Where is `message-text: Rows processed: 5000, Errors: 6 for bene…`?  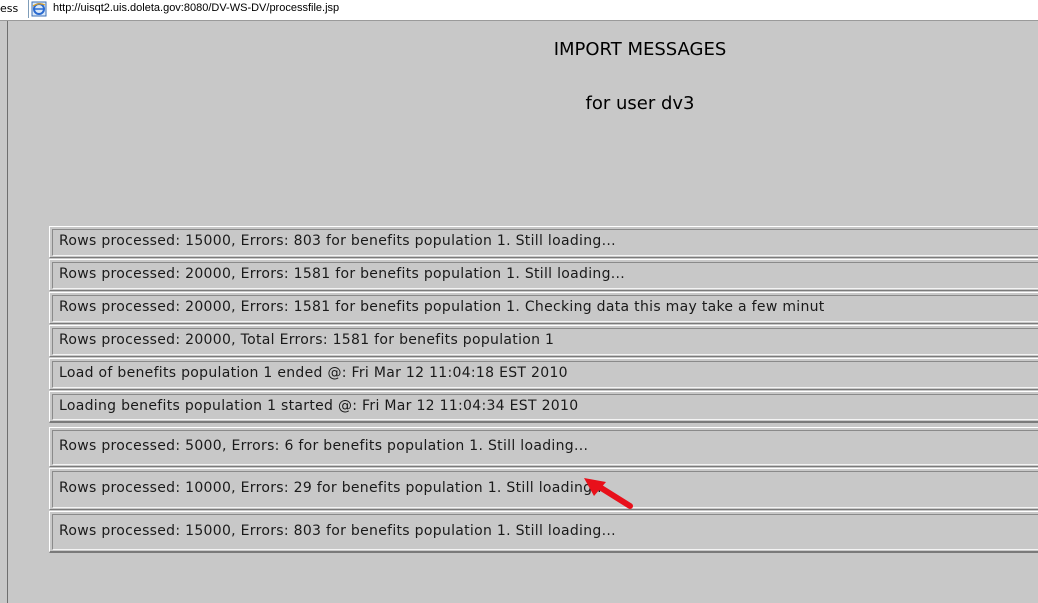 message-text: Rows processed: 5000, Errors: 6 for bene… is located at coordinates (324, 446).